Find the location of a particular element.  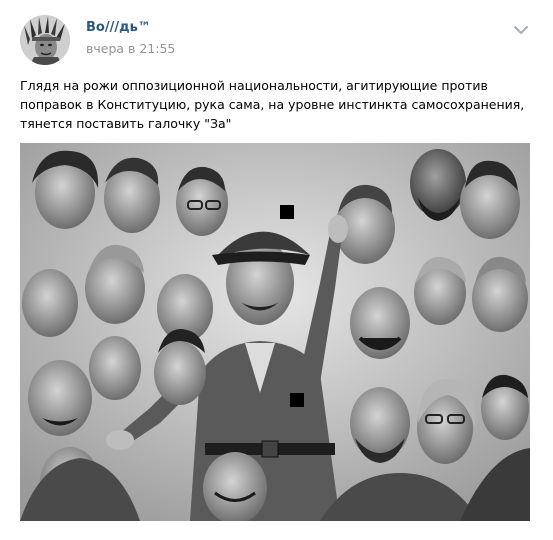

chevron-down-icon is located at coordinates (521, 30).